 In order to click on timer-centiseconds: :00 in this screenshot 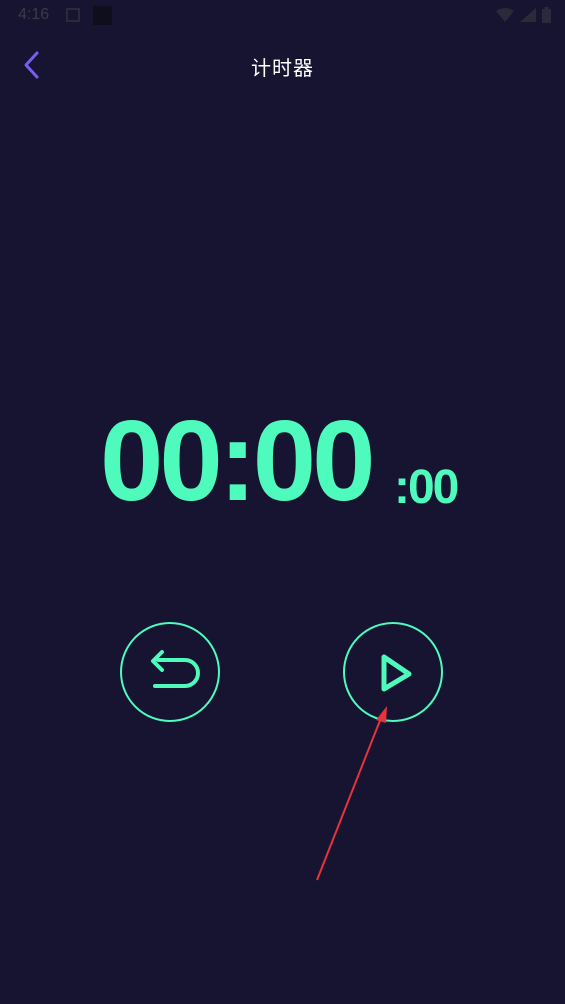, I will do `click(426, 487)`.